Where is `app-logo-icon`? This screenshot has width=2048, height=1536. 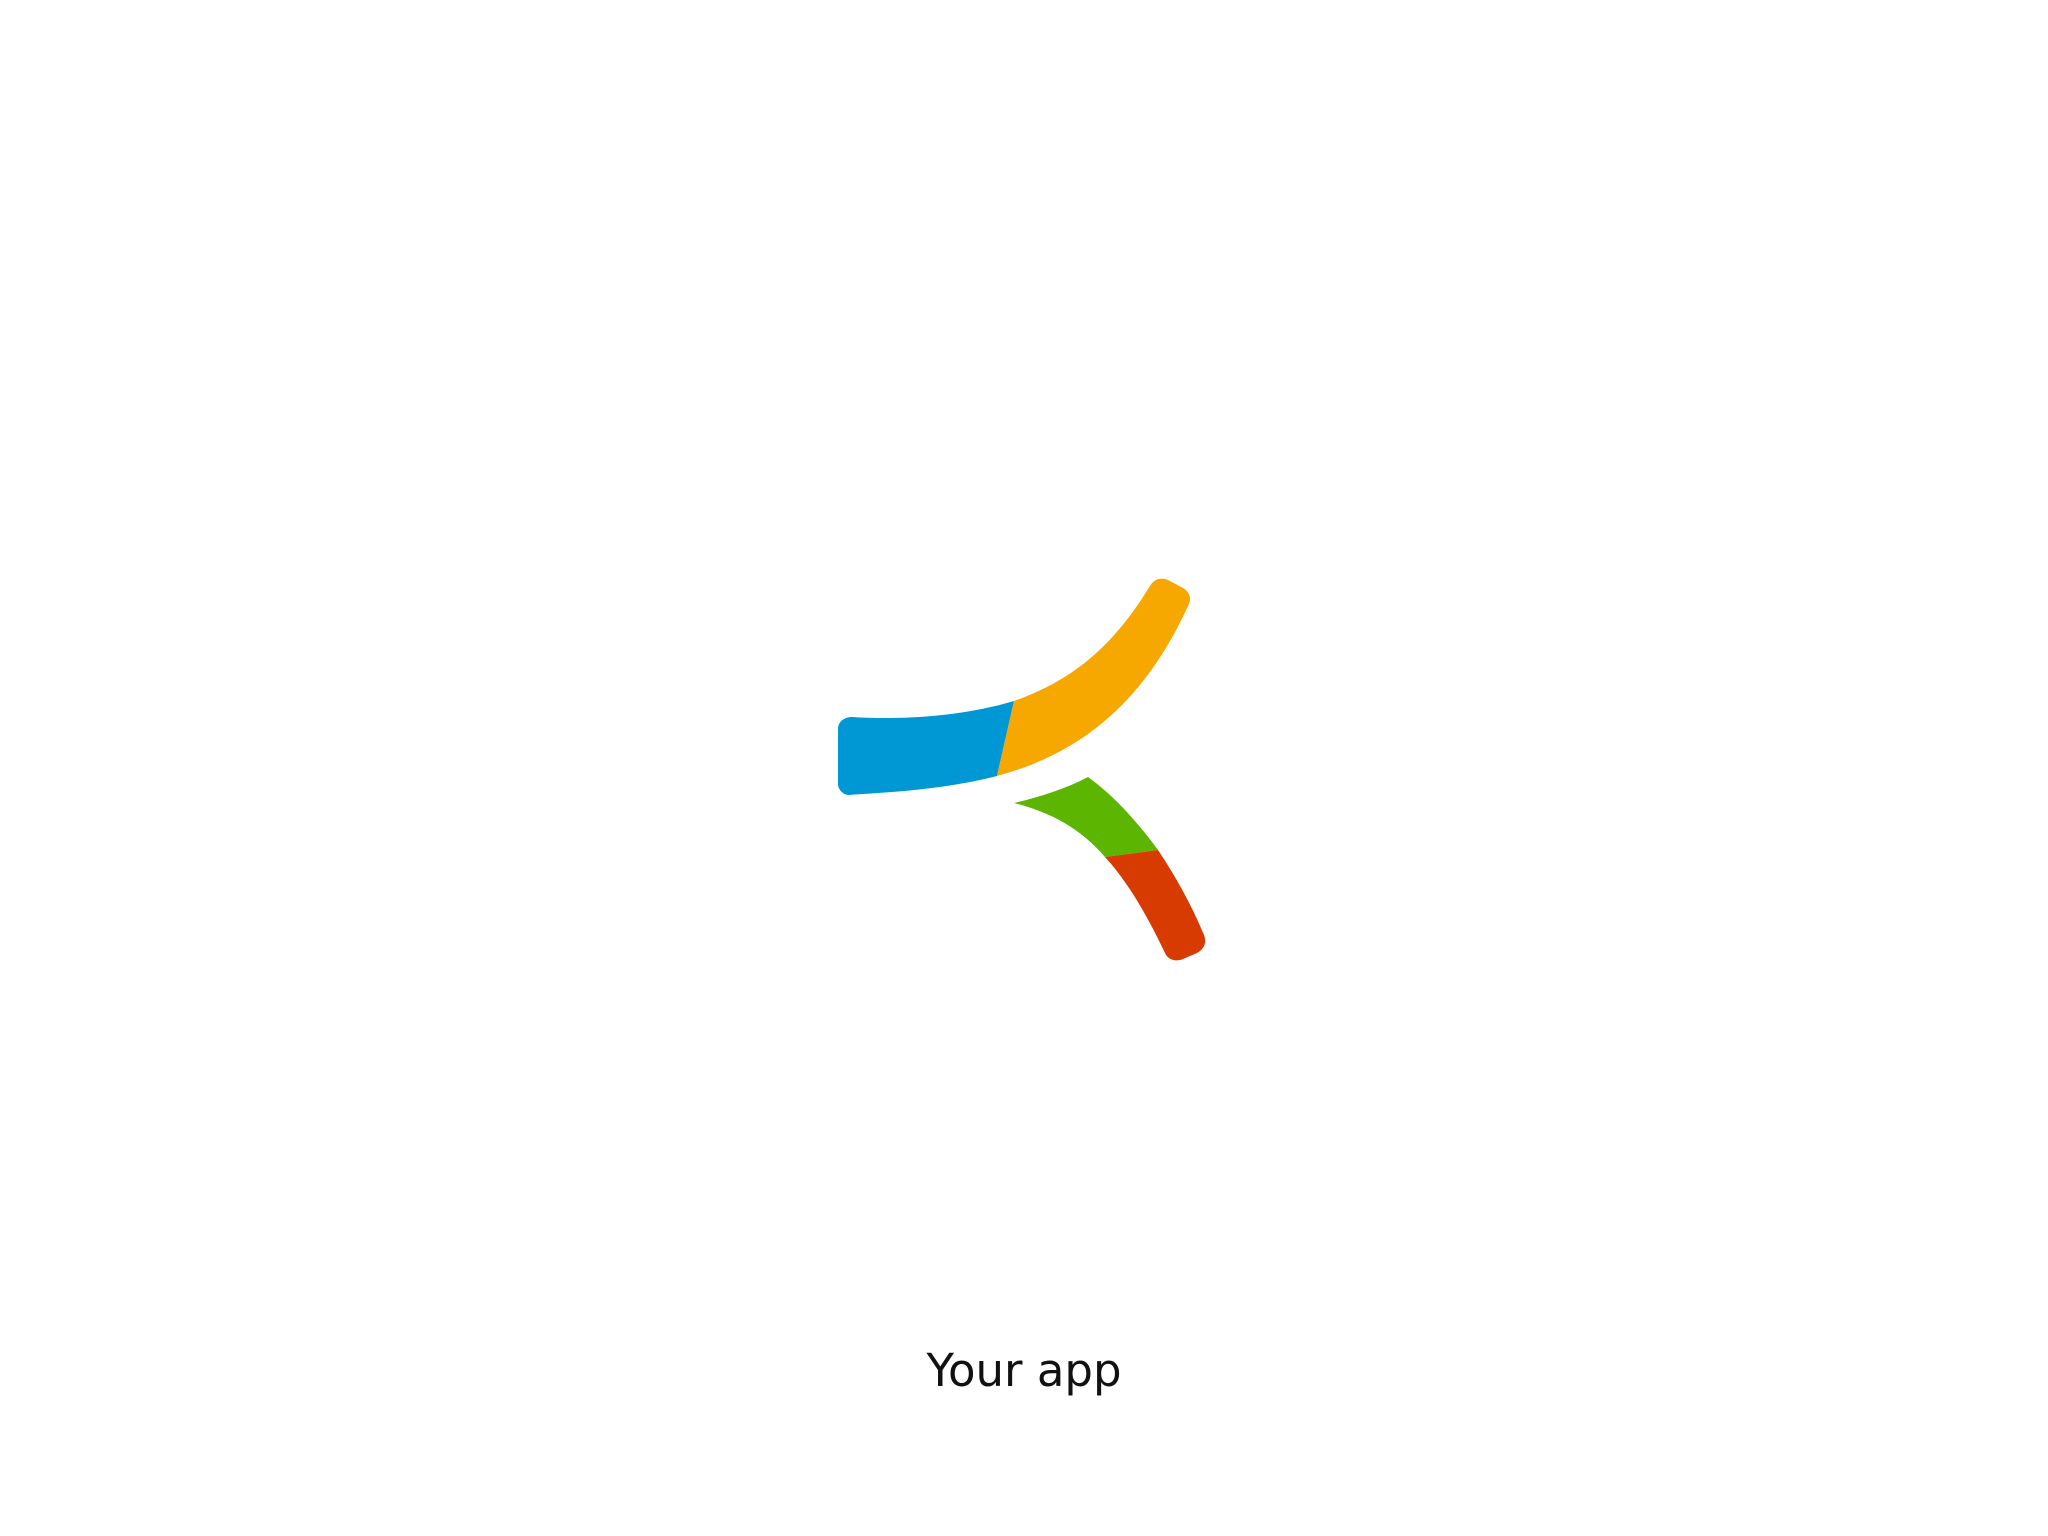
app-logo-icon is located at coordinates (1030, 775).